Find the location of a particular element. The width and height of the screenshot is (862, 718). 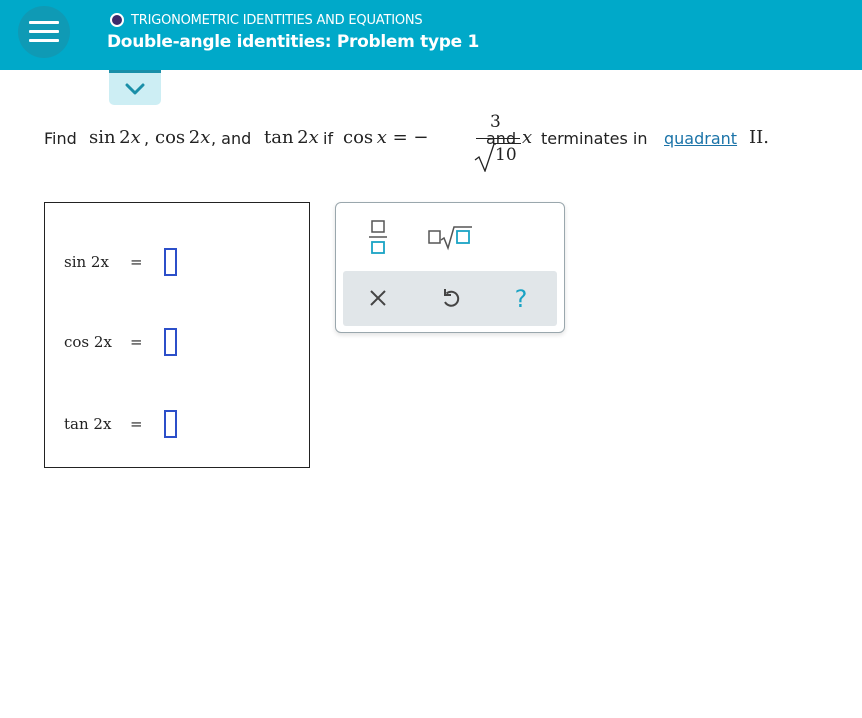

answer-row-tan: tan 2x = is located at coordinates (174, 425).